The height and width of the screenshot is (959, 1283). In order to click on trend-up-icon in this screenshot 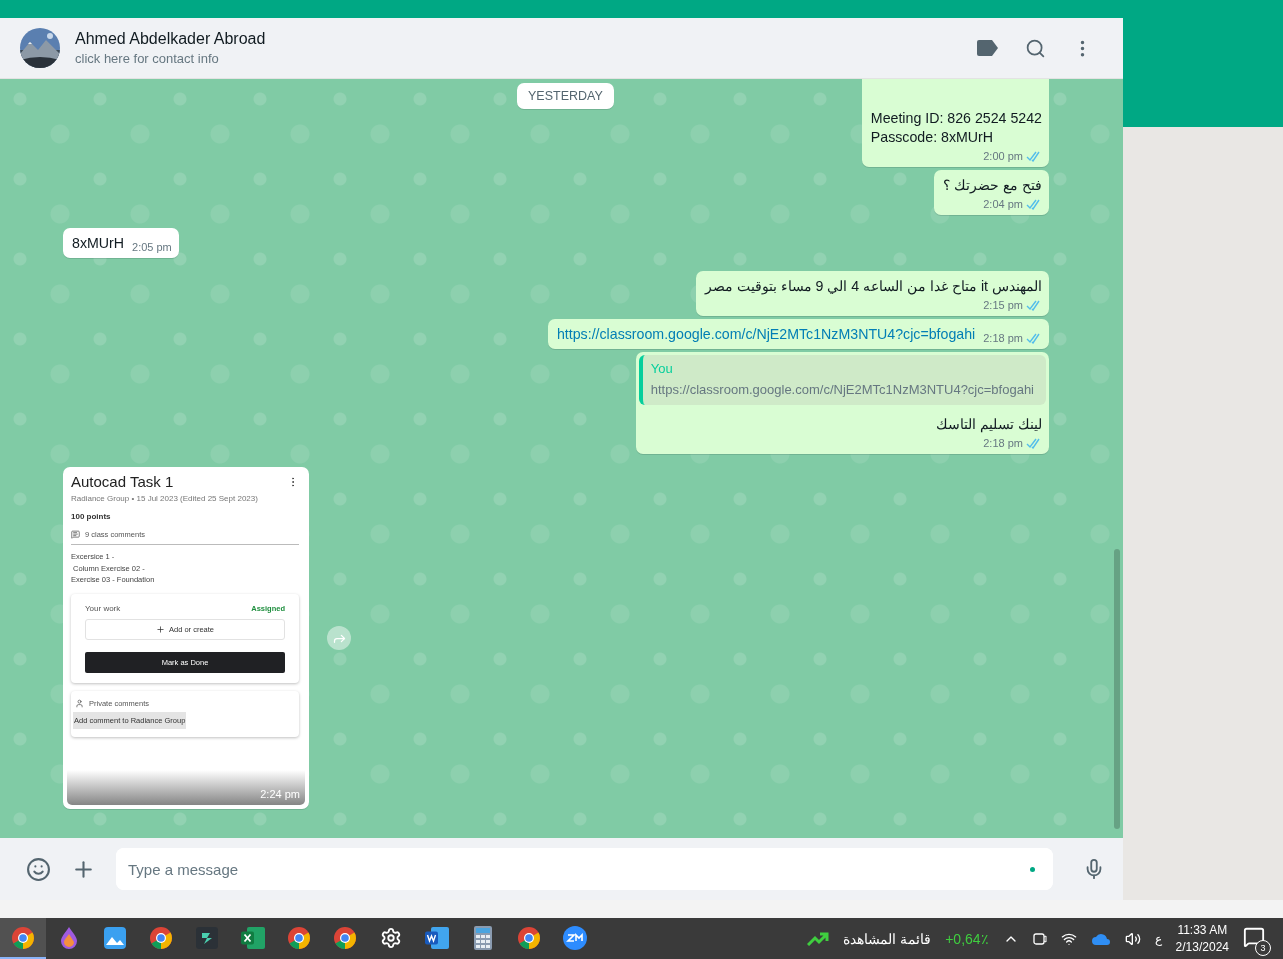, I will do `click(818, 938)`.